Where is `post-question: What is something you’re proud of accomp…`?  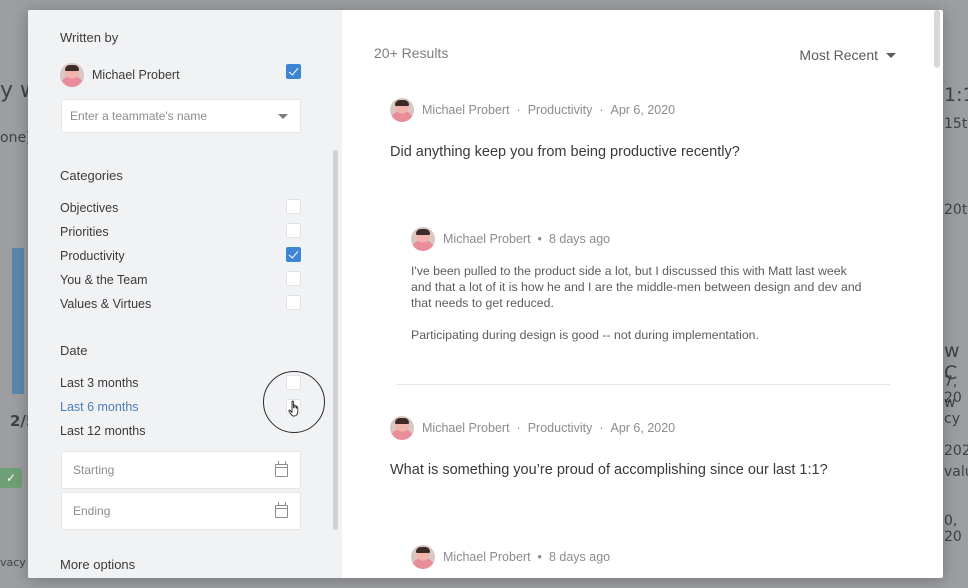 post-question: What is something you’re proud of accomp… is located at coordinates (609, 470).